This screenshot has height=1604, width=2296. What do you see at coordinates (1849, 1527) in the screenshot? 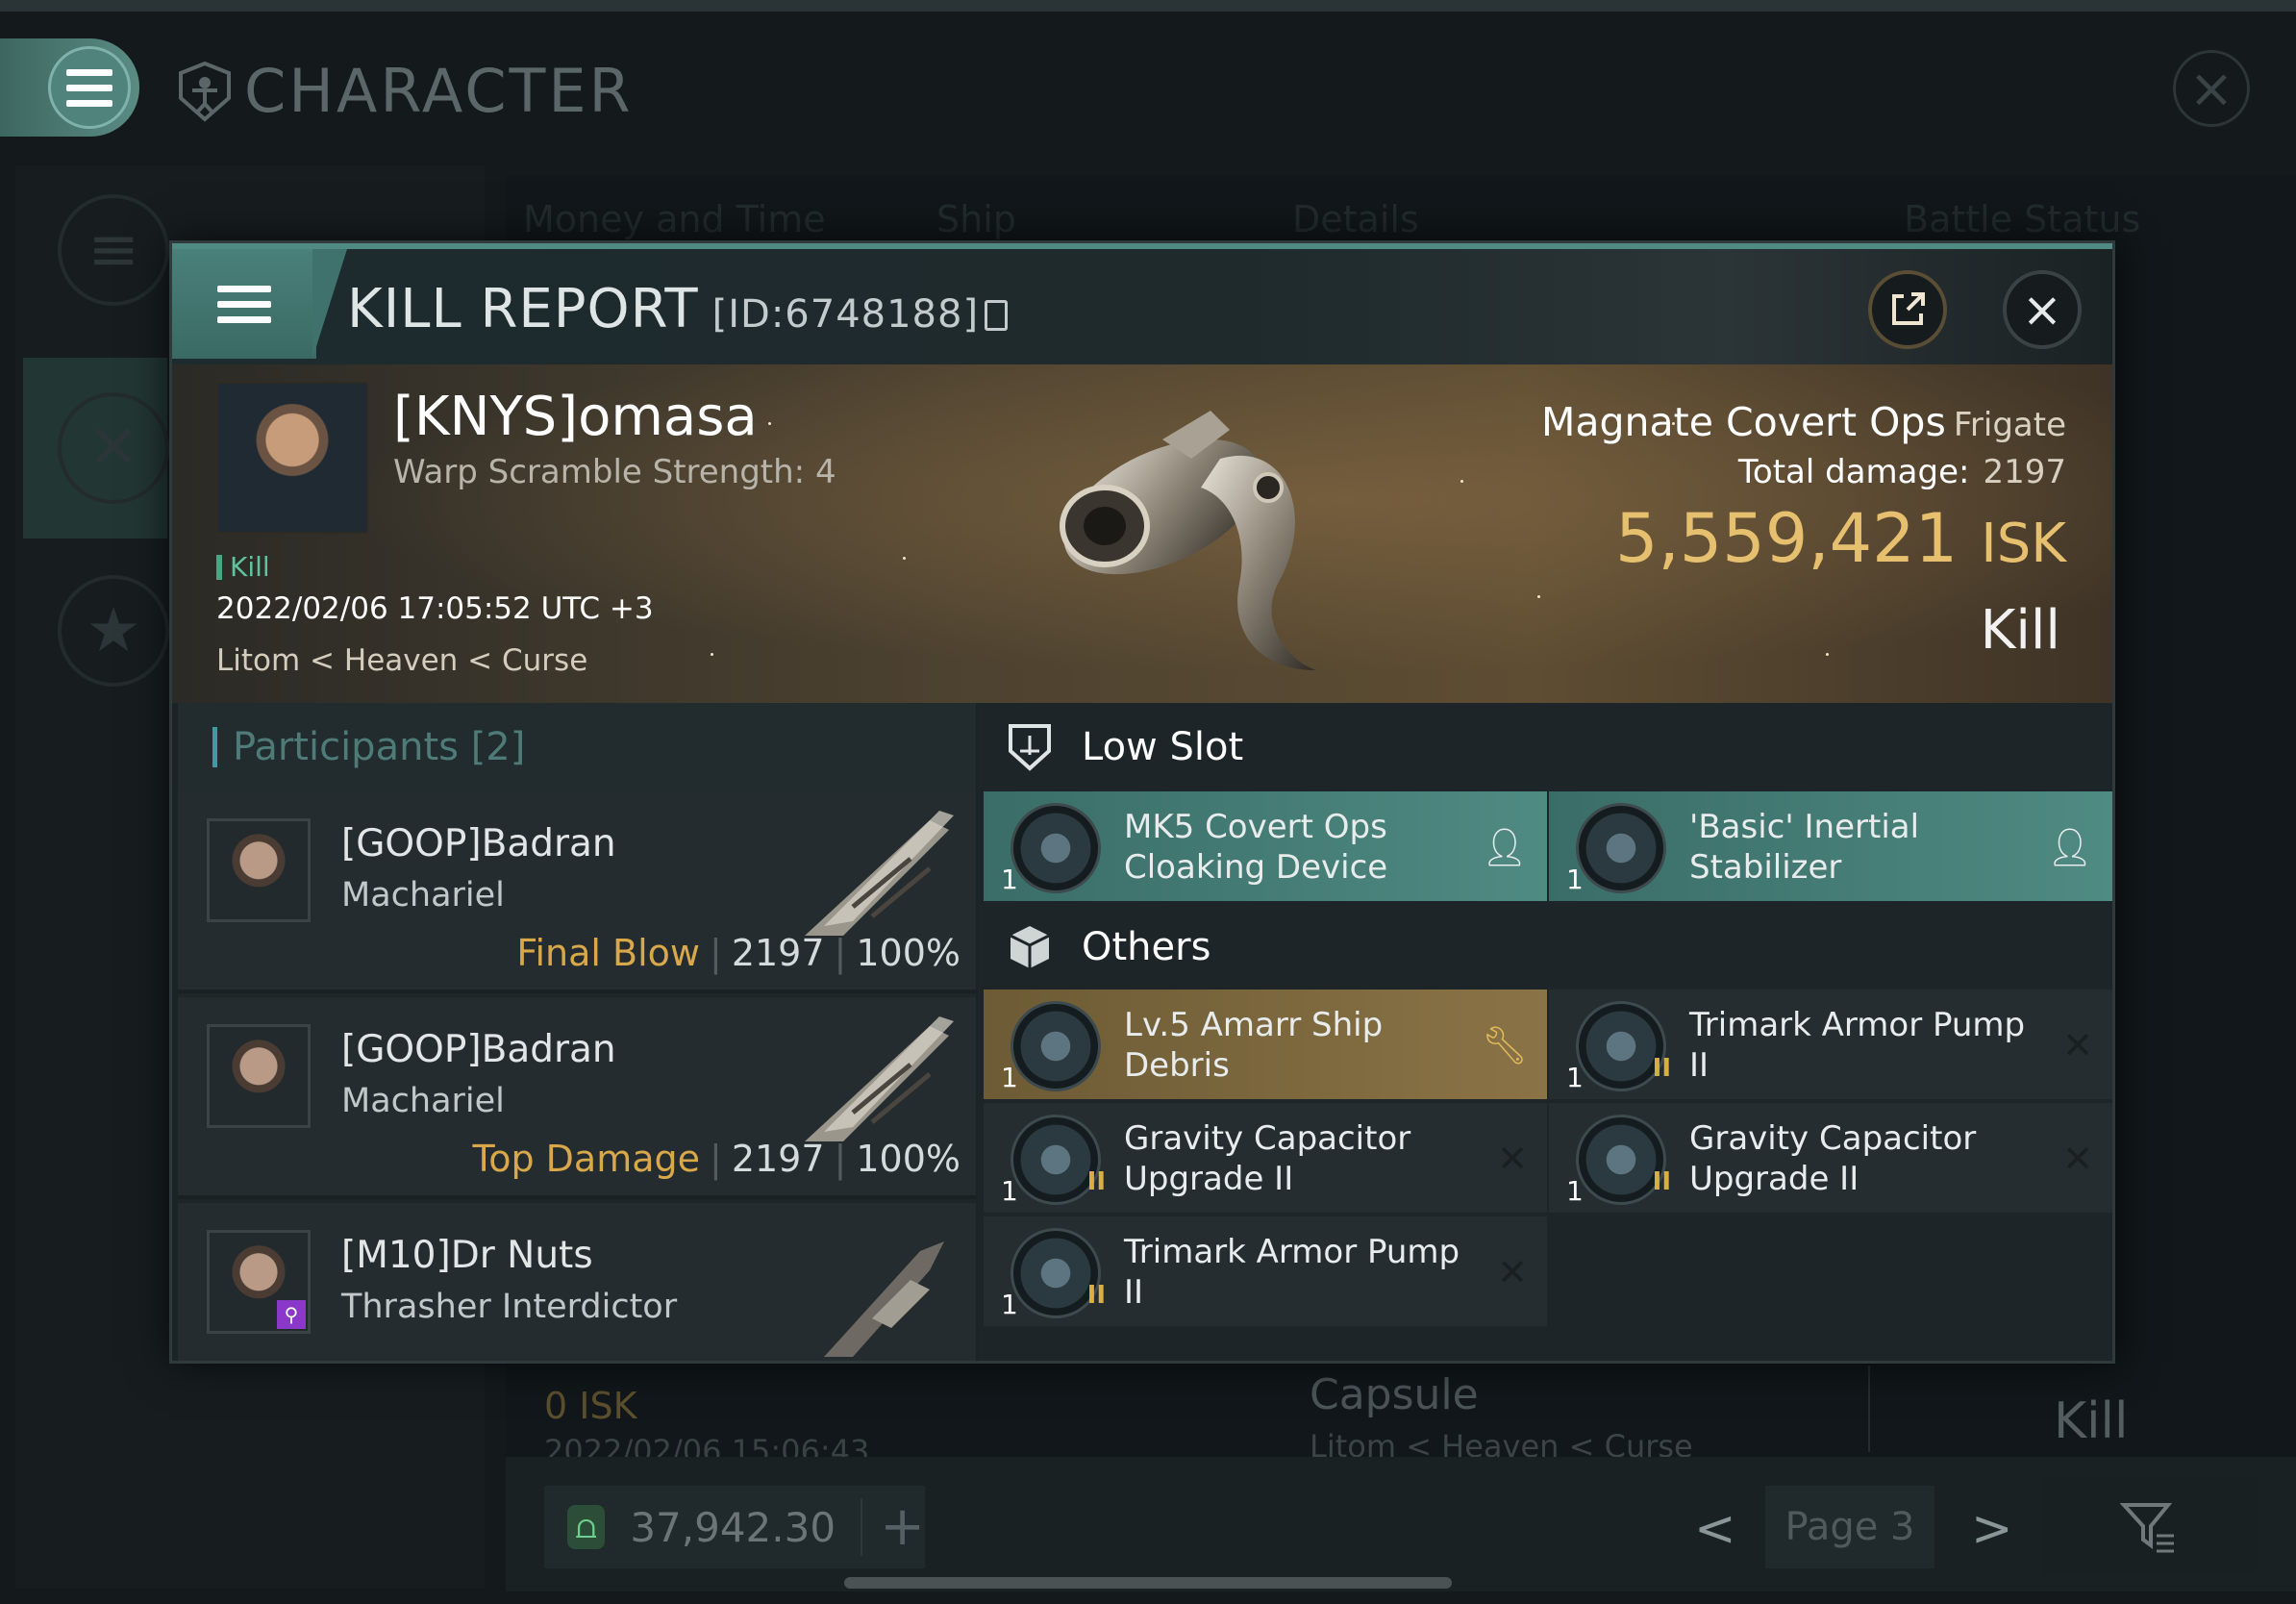
I see `page-indicator: Page 3` at bounding box center [1849, 1527].